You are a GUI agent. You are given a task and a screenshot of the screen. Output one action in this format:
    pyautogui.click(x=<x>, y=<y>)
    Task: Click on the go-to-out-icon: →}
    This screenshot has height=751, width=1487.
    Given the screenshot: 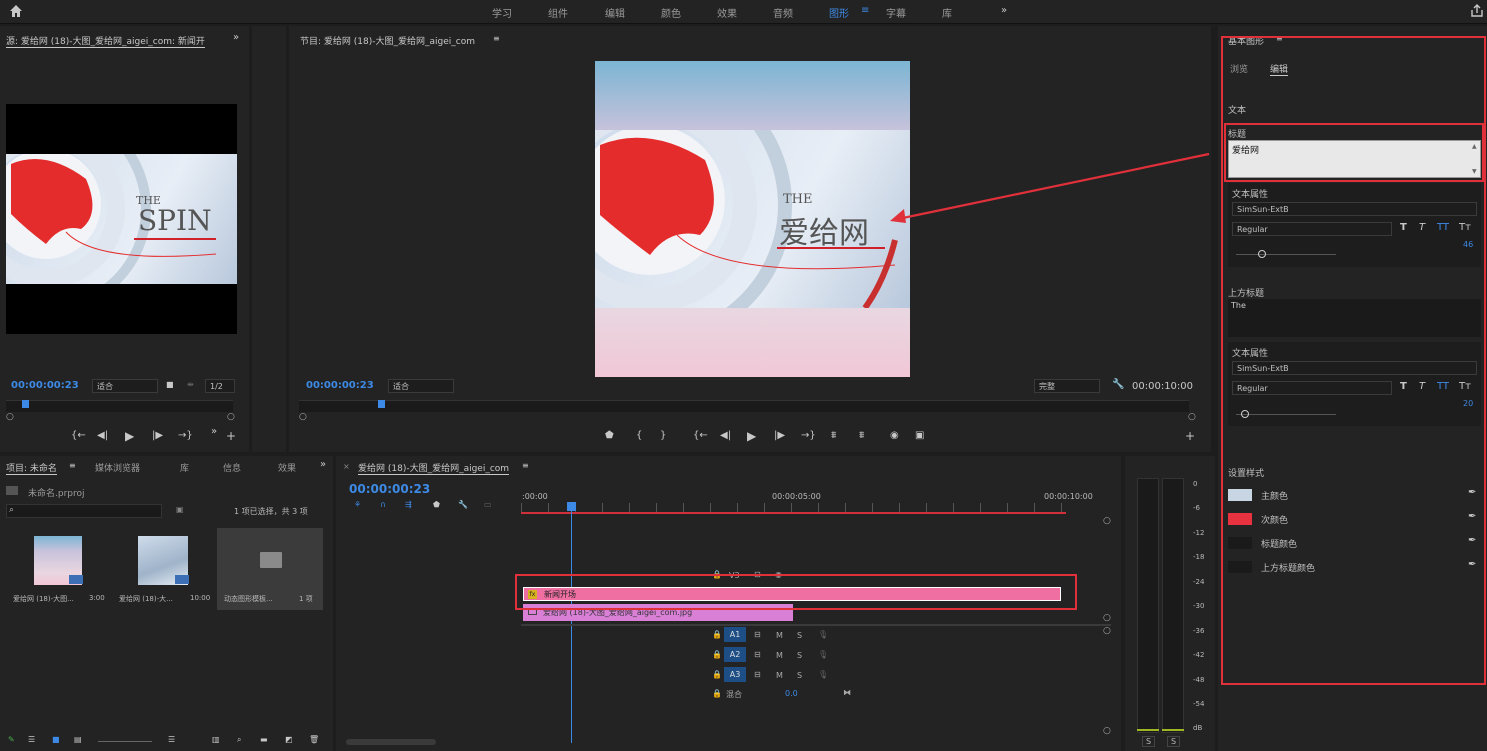 What is the action you would take?
    pyautogui.click(x=808, y=435)
    